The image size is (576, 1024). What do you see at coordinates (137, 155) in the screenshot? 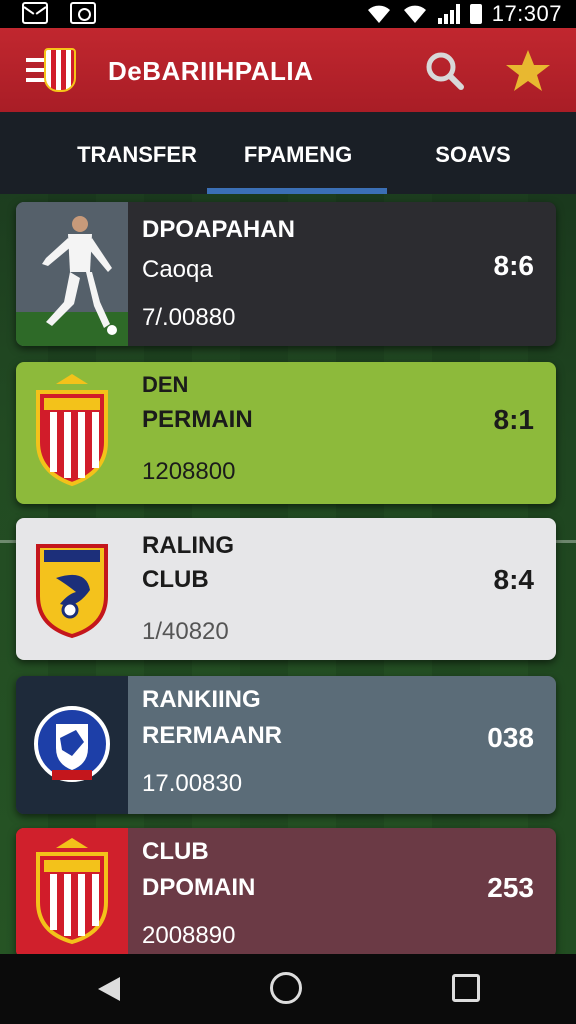
I see `tab-transfer: TRANSFER` at bounding box center [137, 155].